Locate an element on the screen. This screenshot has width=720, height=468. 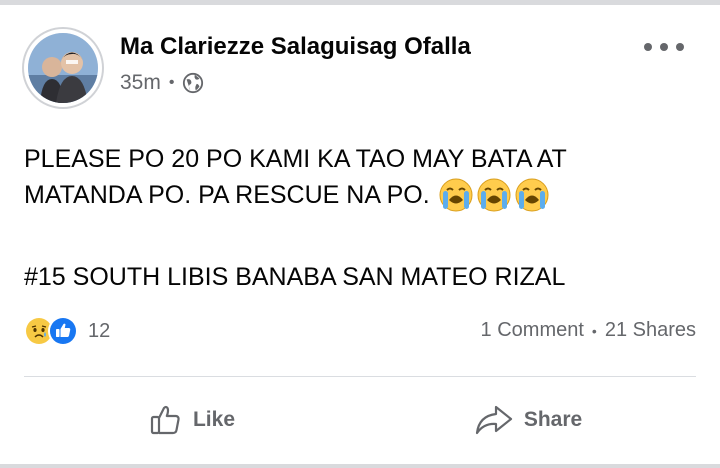
bottom-frame-border is located at coordinates (360, 466).